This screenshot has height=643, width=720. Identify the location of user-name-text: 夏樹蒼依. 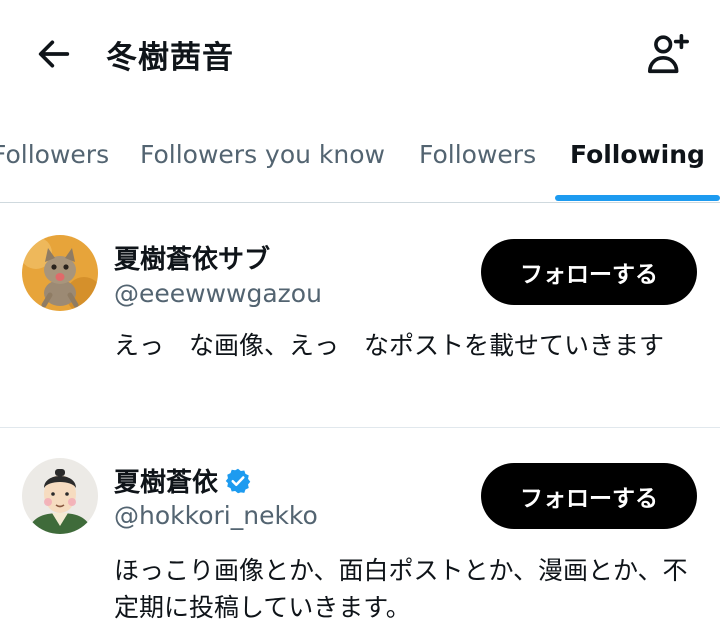
(166, 483).